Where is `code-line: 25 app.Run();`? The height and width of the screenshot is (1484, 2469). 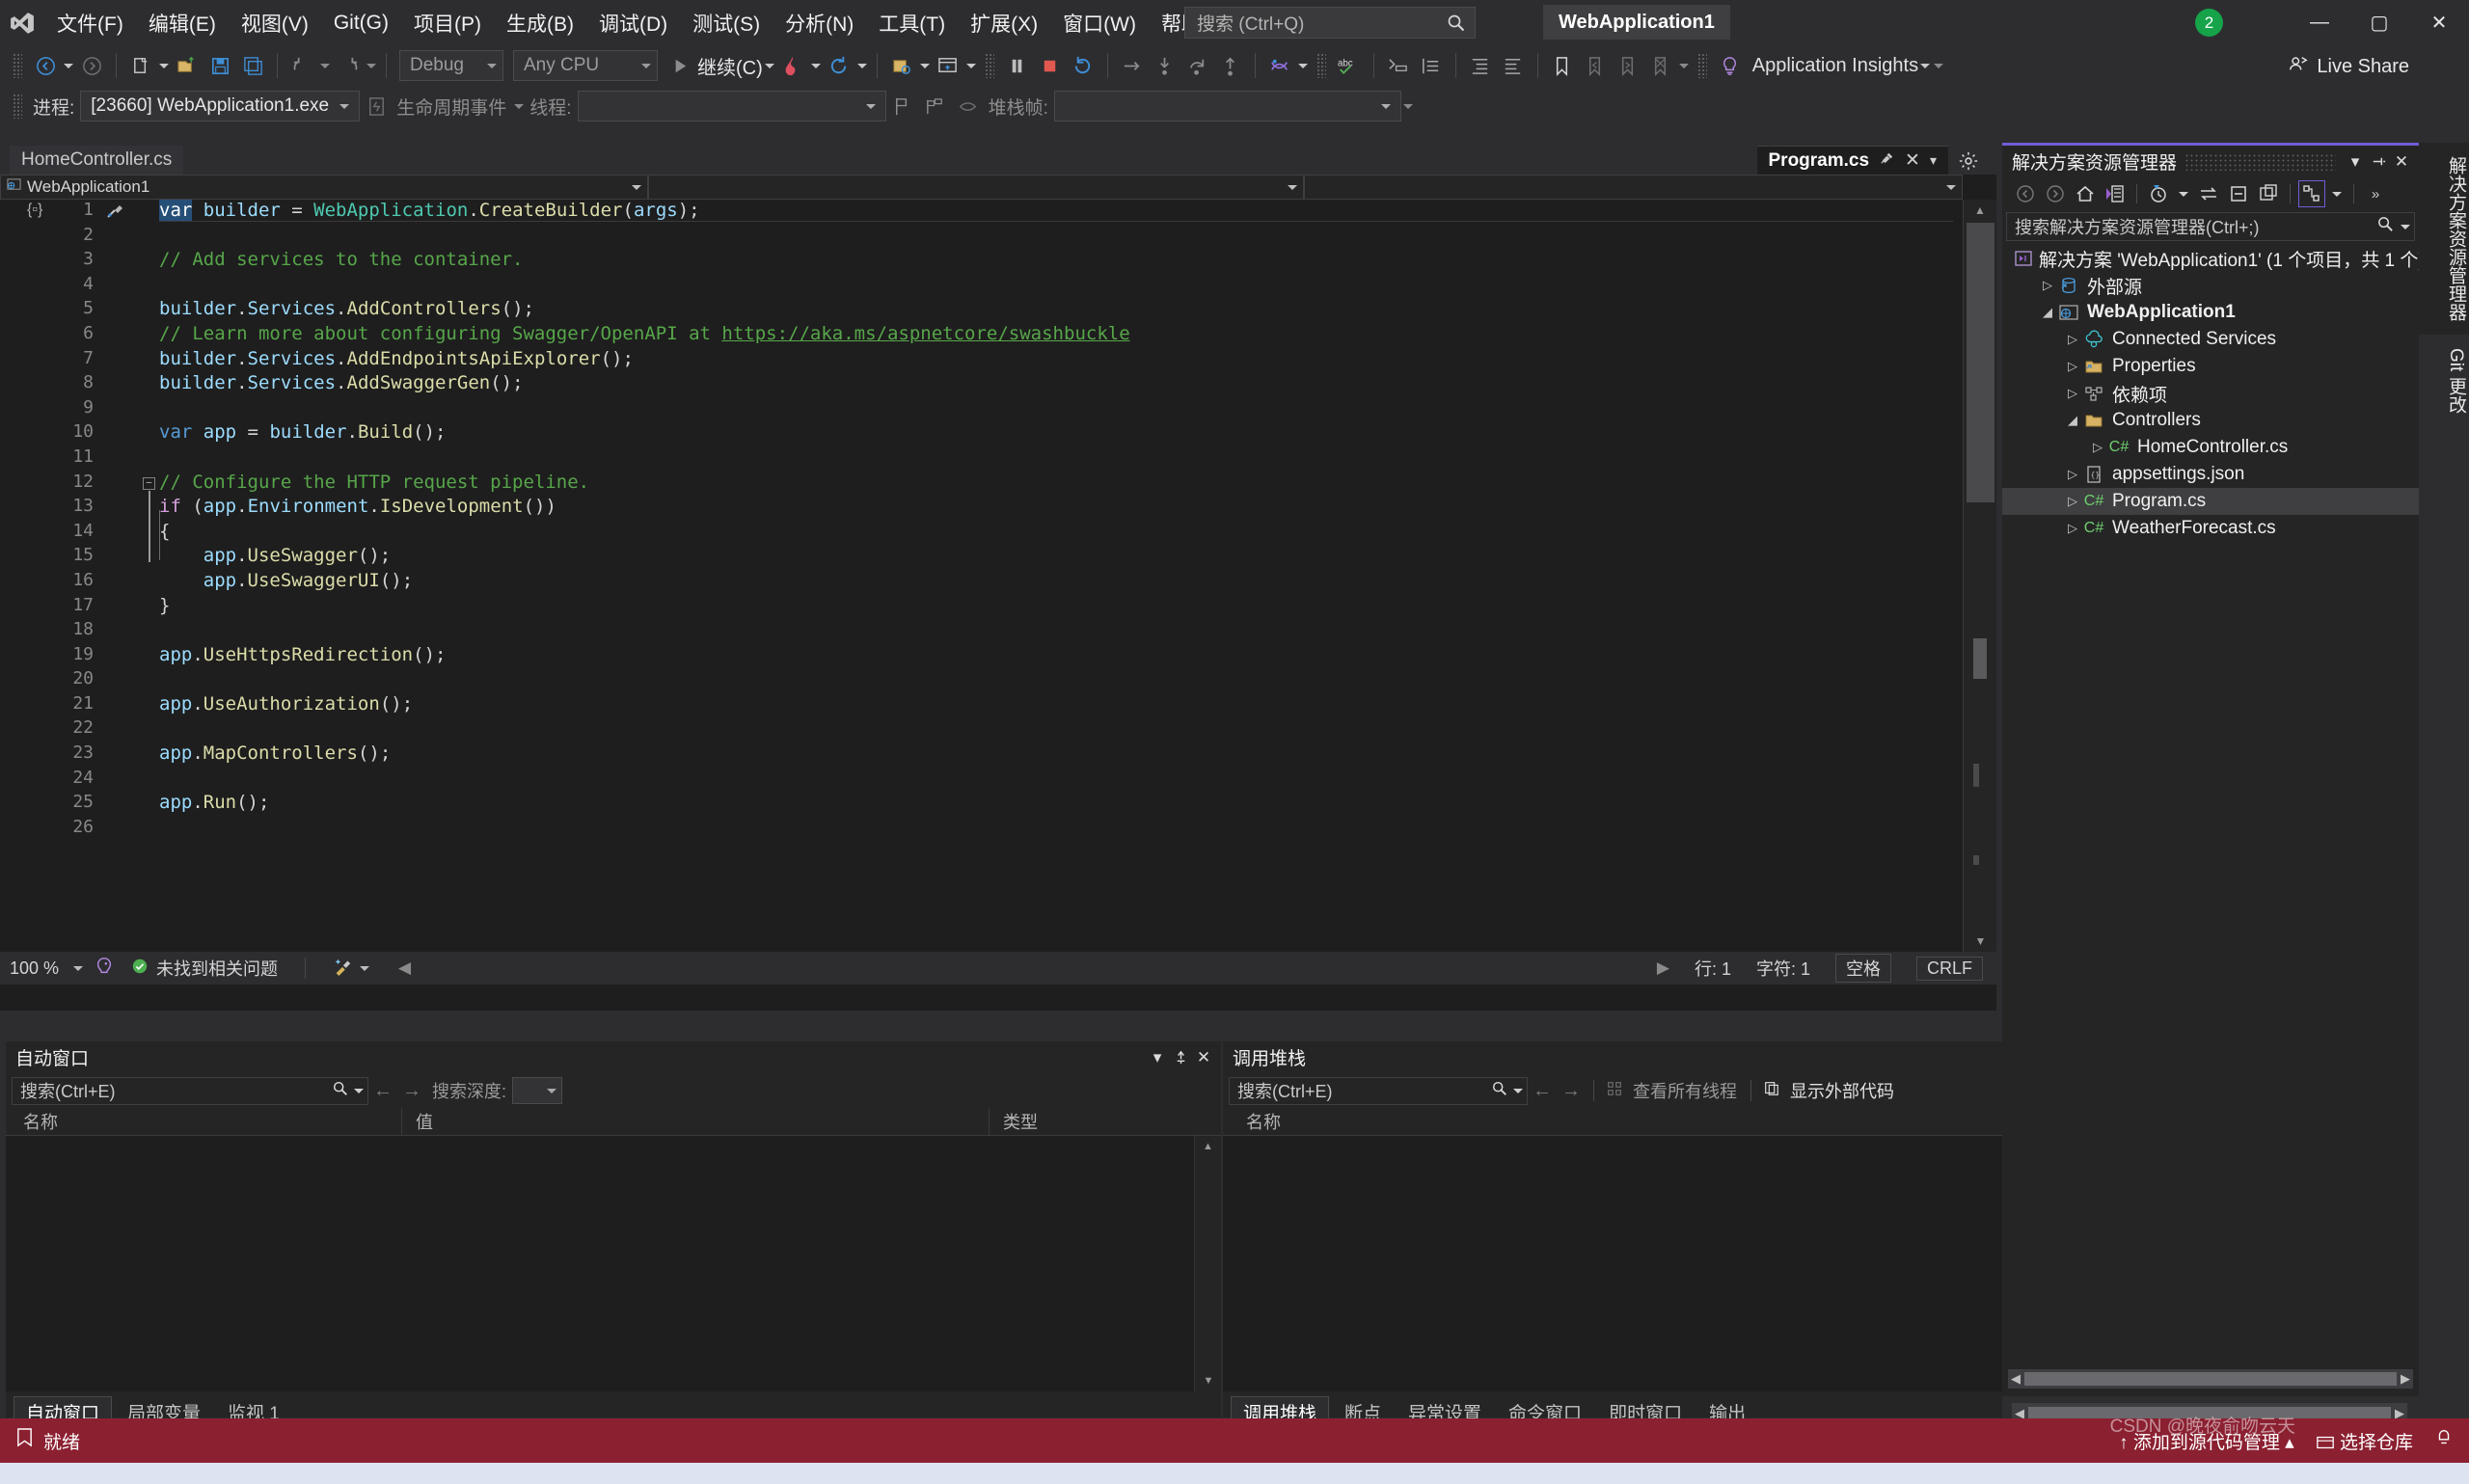
code-line: 25 app.Run(); is located at coordinates (981, 804).